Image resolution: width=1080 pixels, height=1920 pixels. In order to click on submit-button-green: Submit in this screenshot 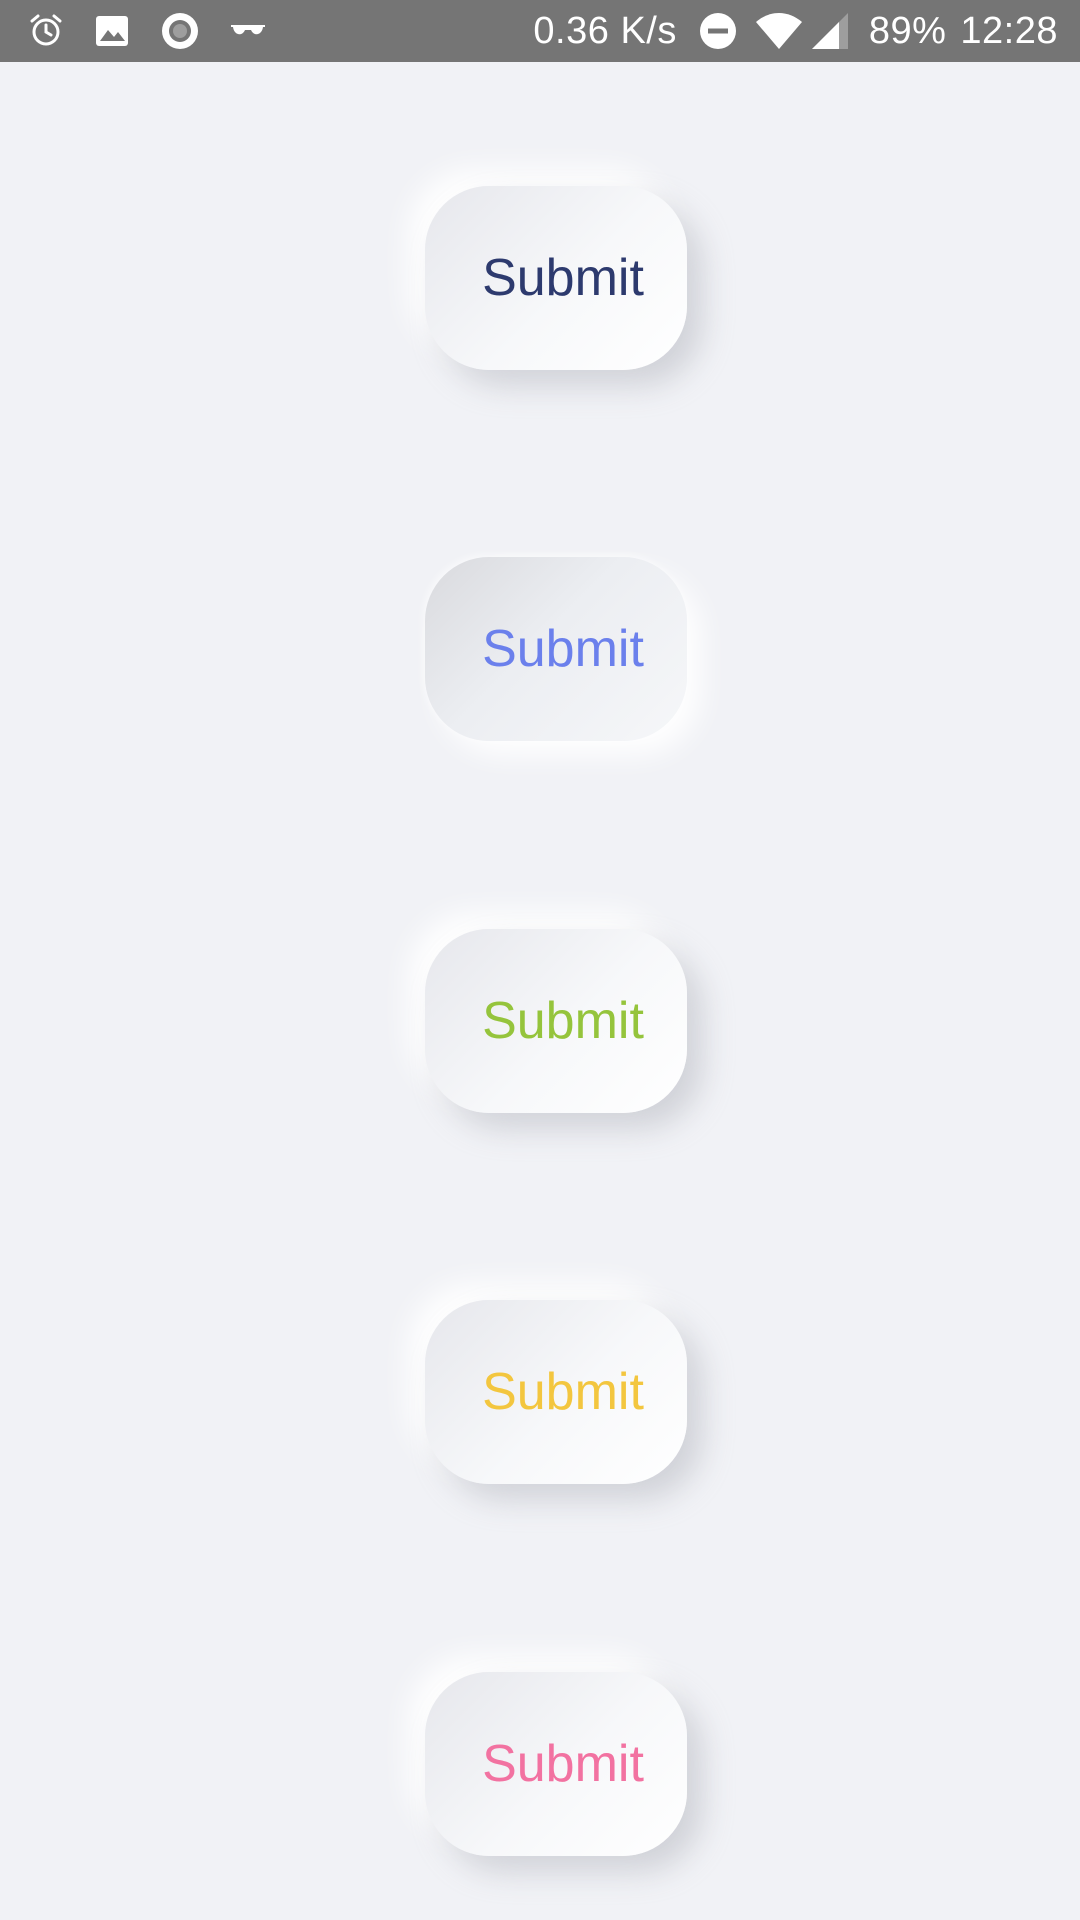, I will do `click(556, 1021)`.